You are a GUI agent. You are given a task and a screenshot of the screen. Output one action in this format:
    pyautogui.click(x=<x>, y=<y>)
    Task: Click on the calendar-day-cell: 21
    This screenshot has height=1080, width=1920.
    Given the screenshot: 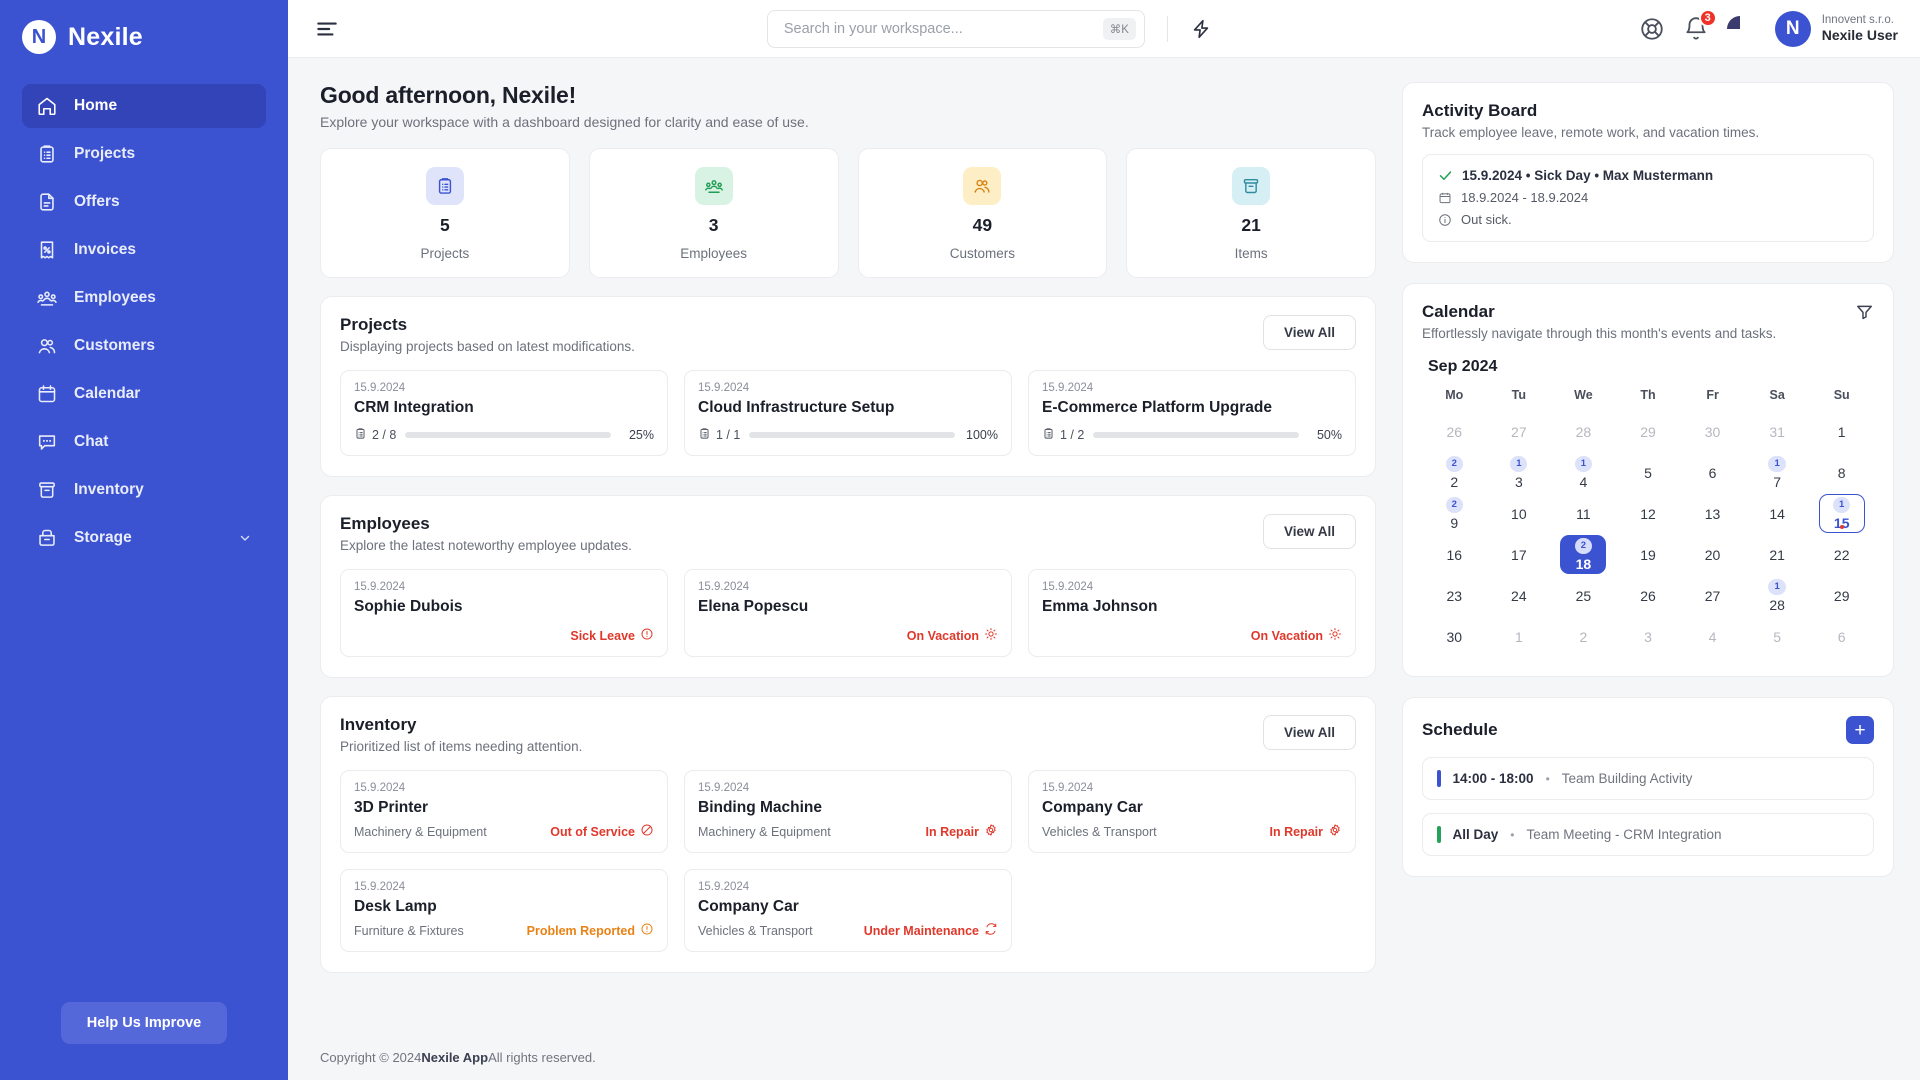 What is the action you would take?
    pyautogui.click(x=1777, y=554)
    